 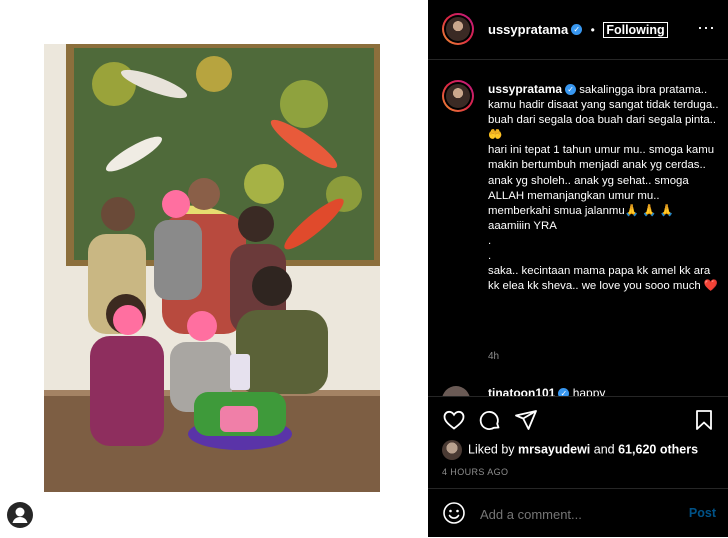 I want to click on comment-form: Post, so click(x=578, y=513).